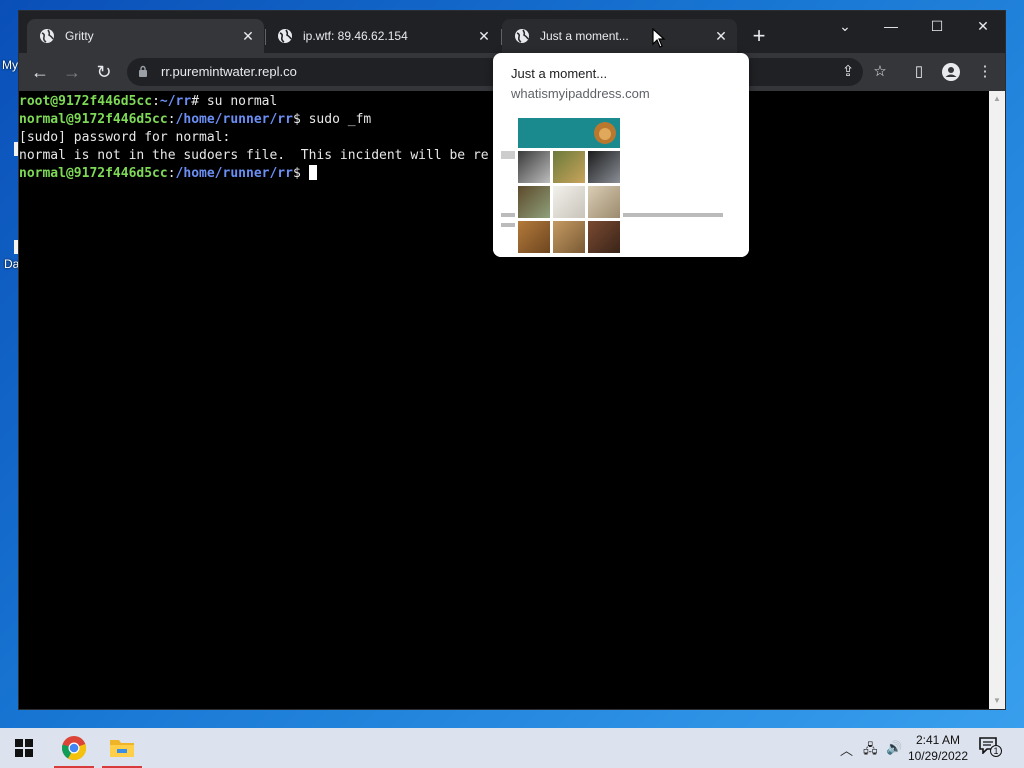 The height and width of the screenshot is (768, 1024). I want to click on prompt-path: ~/rr, so click(175, 101).